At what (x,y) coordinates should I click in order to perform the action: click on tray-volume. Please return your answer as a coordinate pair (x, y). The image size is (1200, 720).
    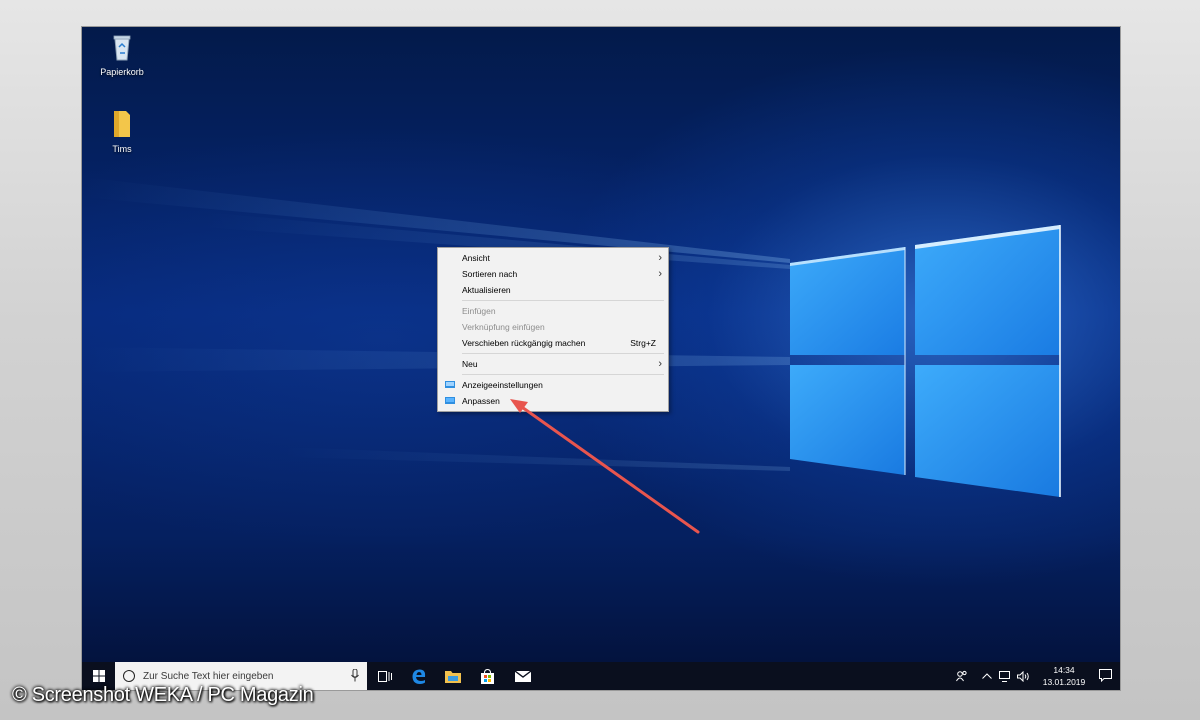
    Looking at the image, I should click on (1023, 676).